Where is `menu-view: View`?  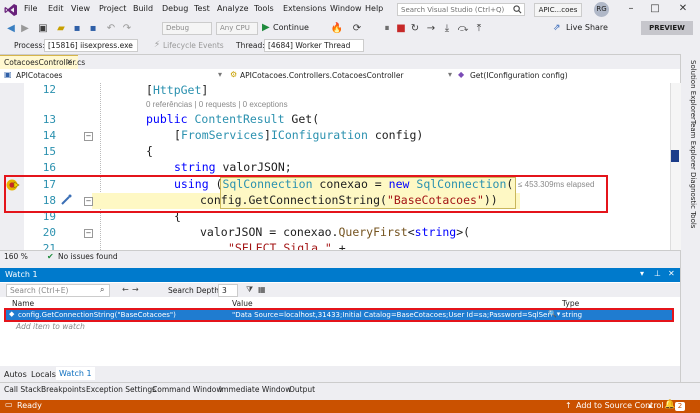
menu-view: View is located at coordinates (80, 8).